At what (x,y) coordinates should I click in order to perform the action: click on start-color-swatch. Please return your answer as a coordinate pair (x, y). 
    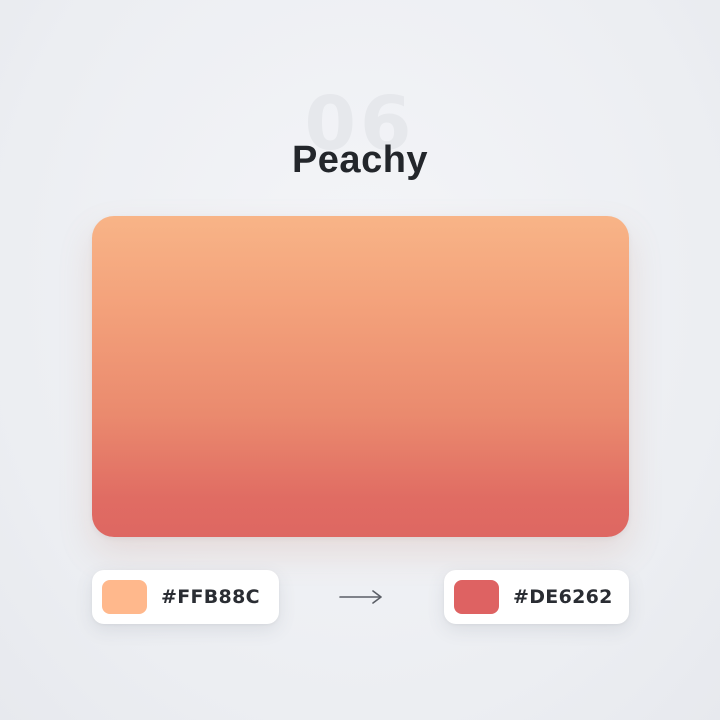
    Looking at the image, I should click on (124, 597).